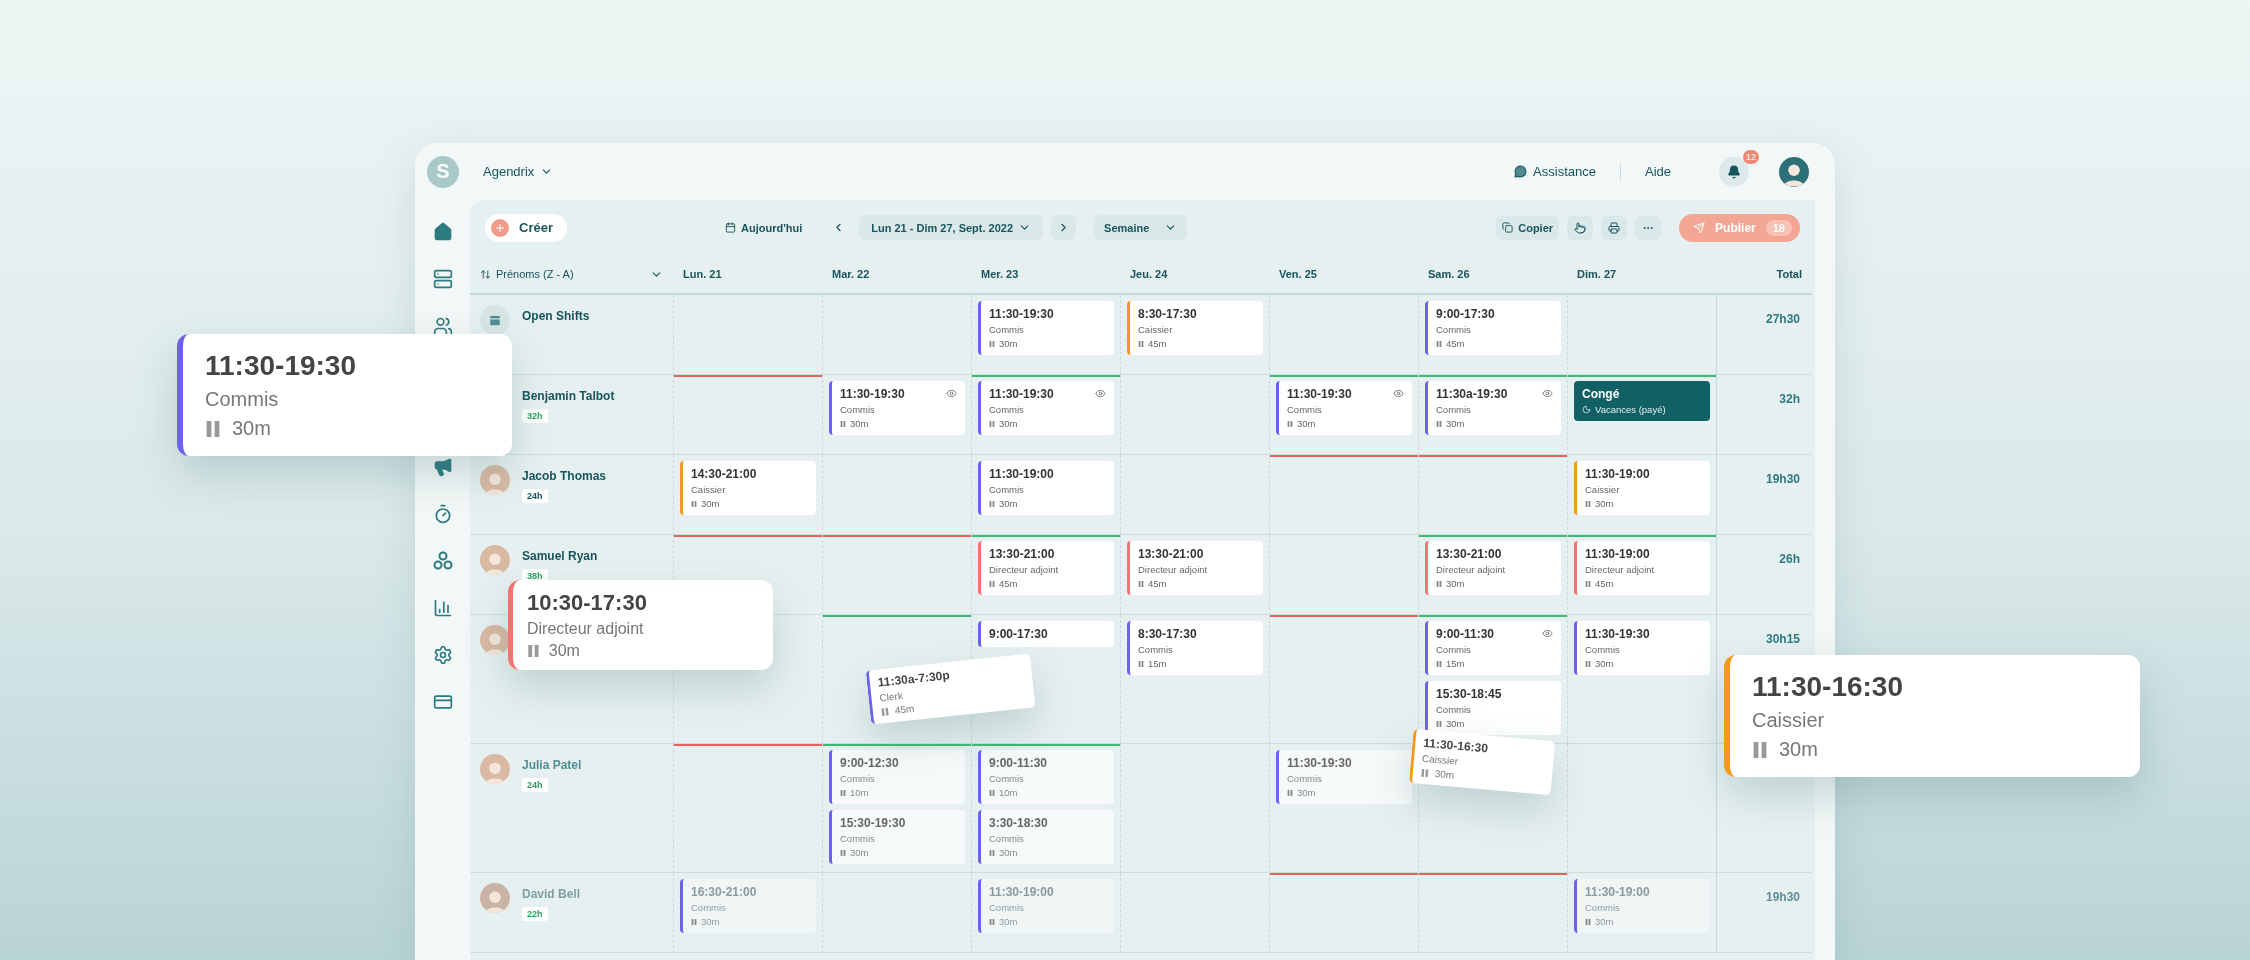 The height and width of the screenshot is (960, 2250). What do you see at coordinates (442, 326) in the screenshot?
I see `users-icon` at bounding box center [442, 326].